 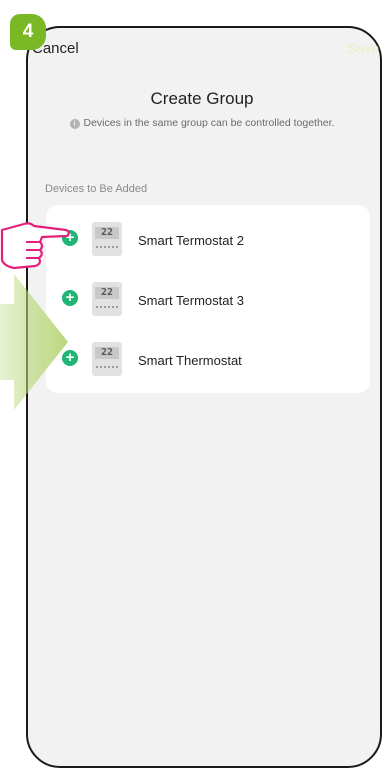 What do you see at coordinates (191, 240) in the screenshot?
I see `device-name: Smart Termostat 2` at bounding box center [191, 240].